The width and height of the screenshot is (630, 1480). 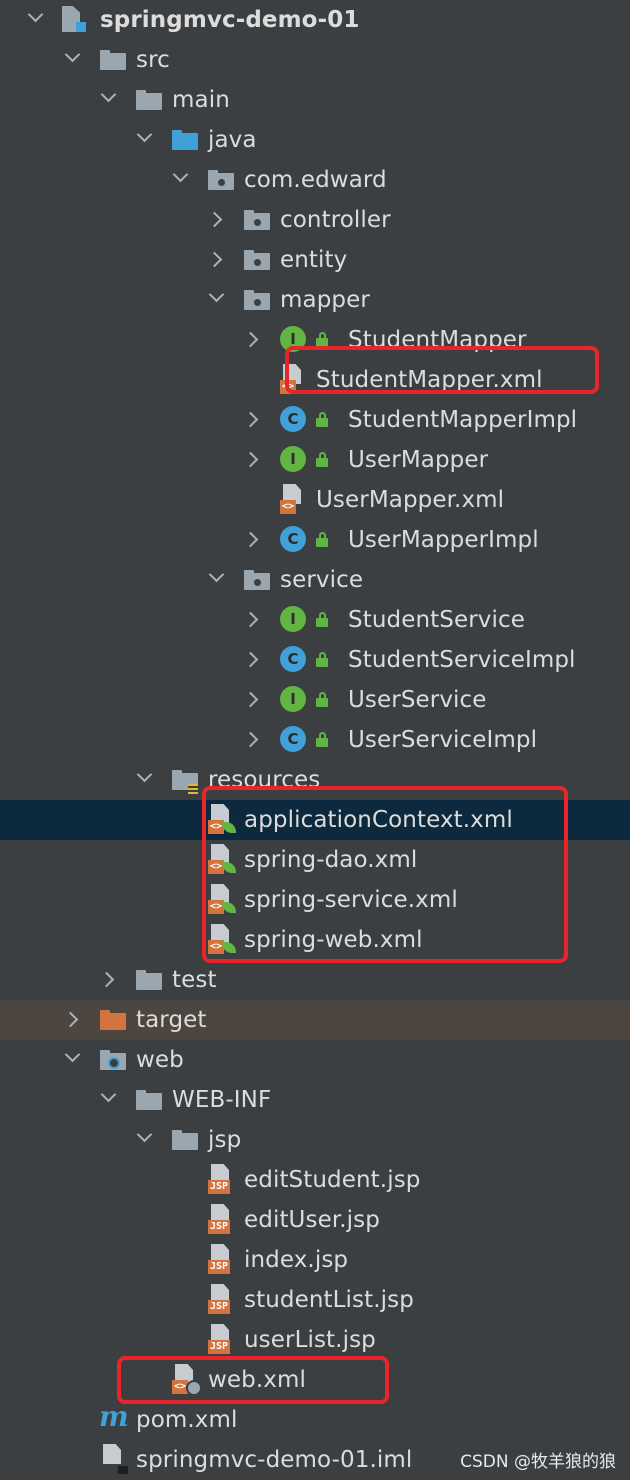 I want to click on tree-item-src: src, so click(x=315, y=60).